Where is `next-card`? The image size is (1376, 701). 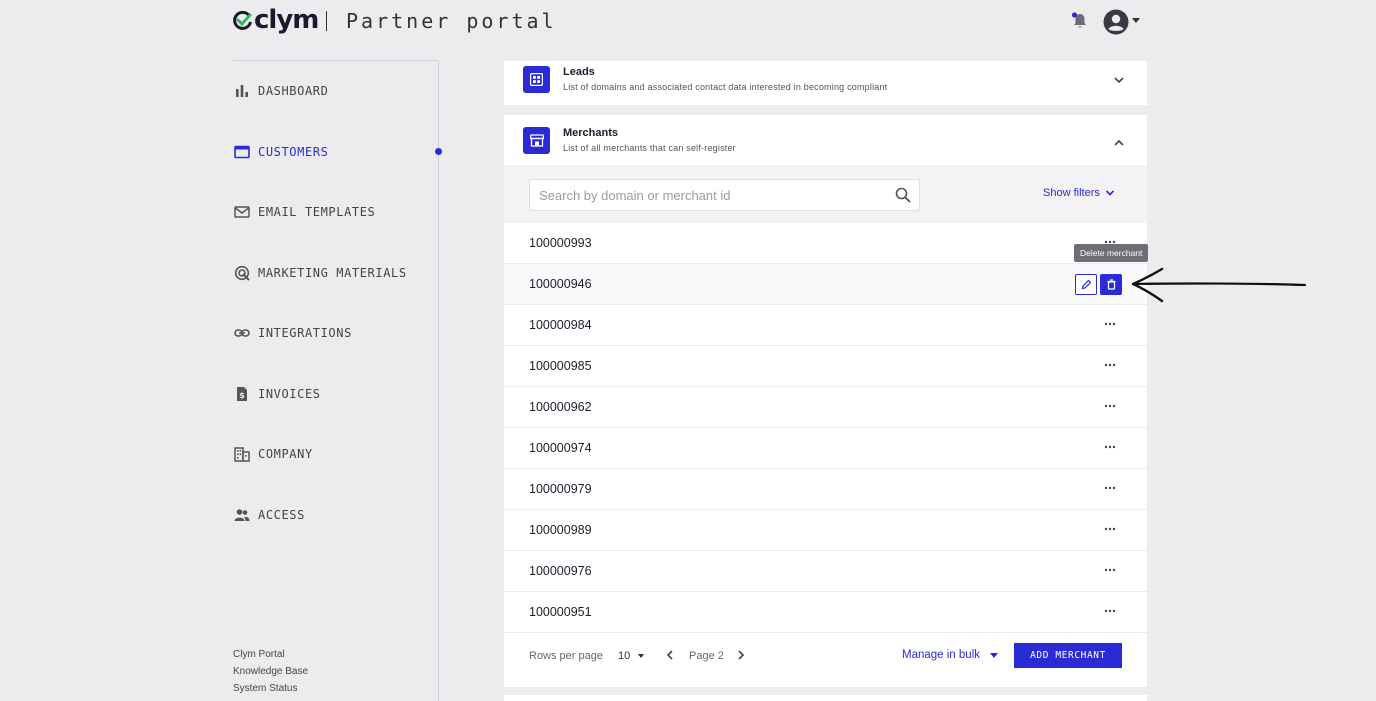 next-card is located at coordinates (825, 698).